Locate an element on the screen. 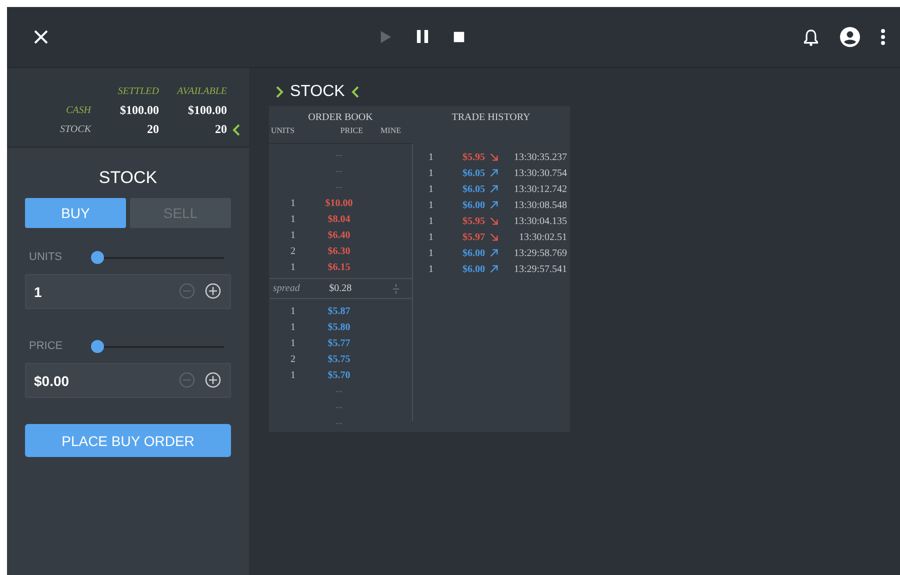  account-icon is located at coordinates (850, 37).